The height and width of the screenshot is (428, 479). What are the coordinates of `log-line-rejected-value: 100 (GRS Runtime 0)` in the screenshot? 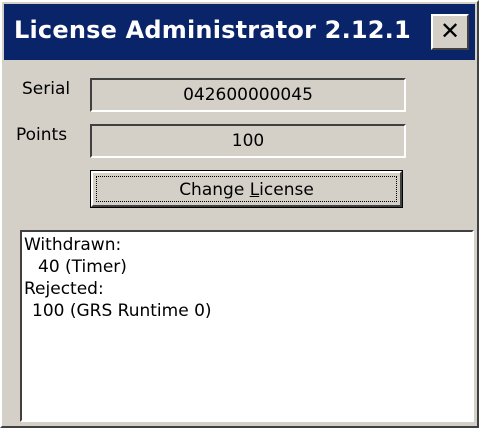 It's located at (122, 311).